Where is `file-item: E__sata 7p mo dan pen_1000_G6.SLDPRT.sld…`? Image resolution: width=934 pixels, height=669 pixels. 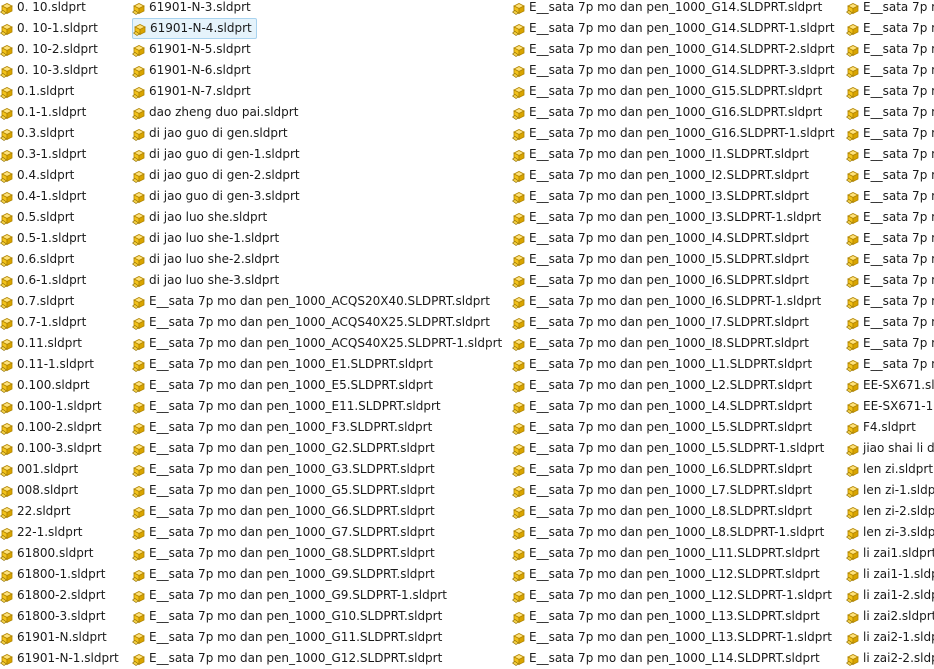 file-item: E__sata 7p mo dan pen_1000_G6.SLDPRT.sld… is located at coordinates (285, 511).